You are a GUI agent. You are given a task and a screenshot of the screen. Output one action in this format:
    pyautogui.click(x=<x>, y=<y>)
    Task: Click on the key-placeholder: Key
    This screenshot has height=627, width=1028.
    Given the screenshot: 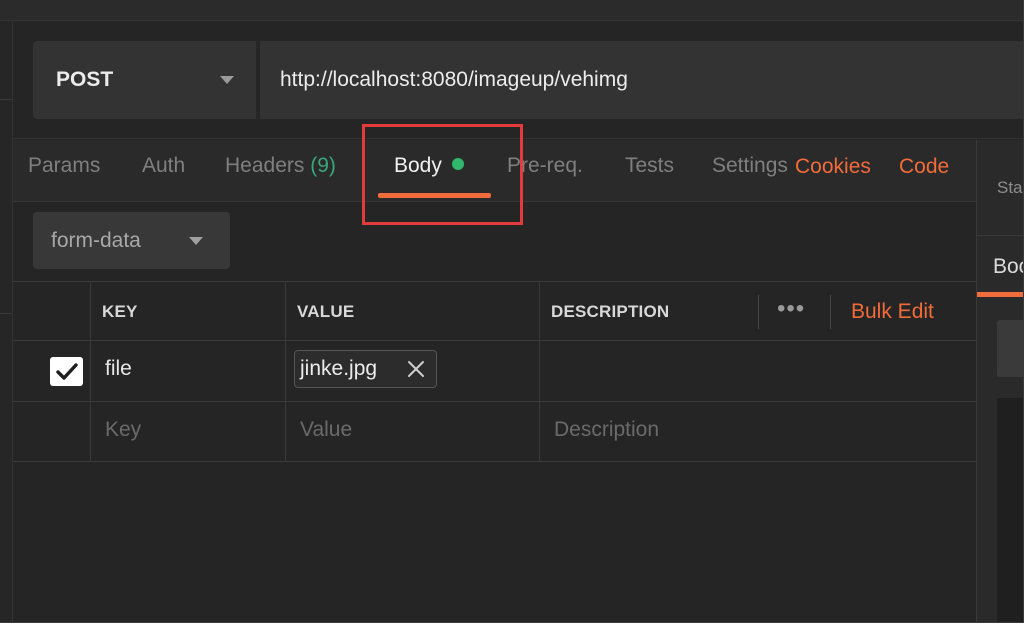 What is the action you would take?
    pyautogui.click(x=123, y=430)
    